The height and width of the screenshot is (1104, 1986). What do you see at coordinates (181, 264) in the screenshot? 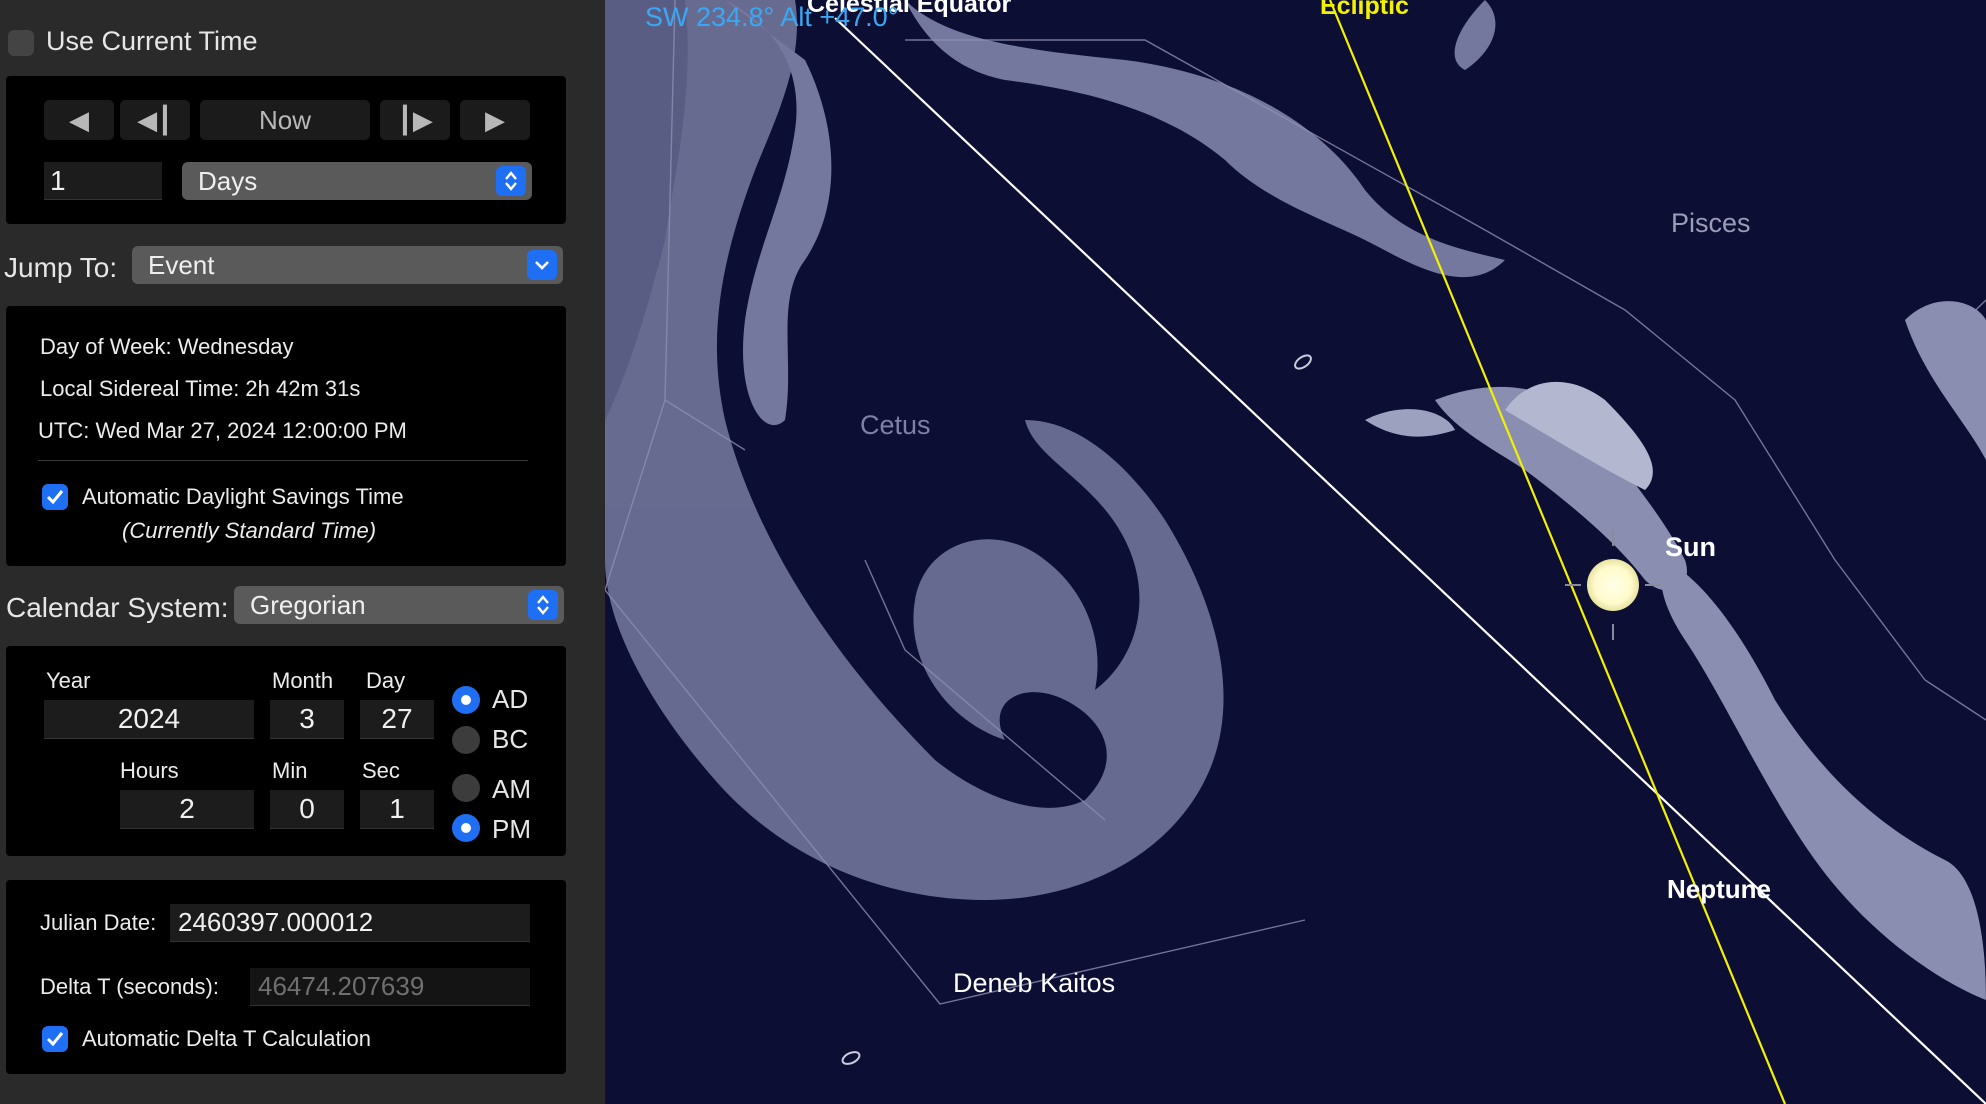
I see `jump-to-value: Event` at bounding box center [181, 264].